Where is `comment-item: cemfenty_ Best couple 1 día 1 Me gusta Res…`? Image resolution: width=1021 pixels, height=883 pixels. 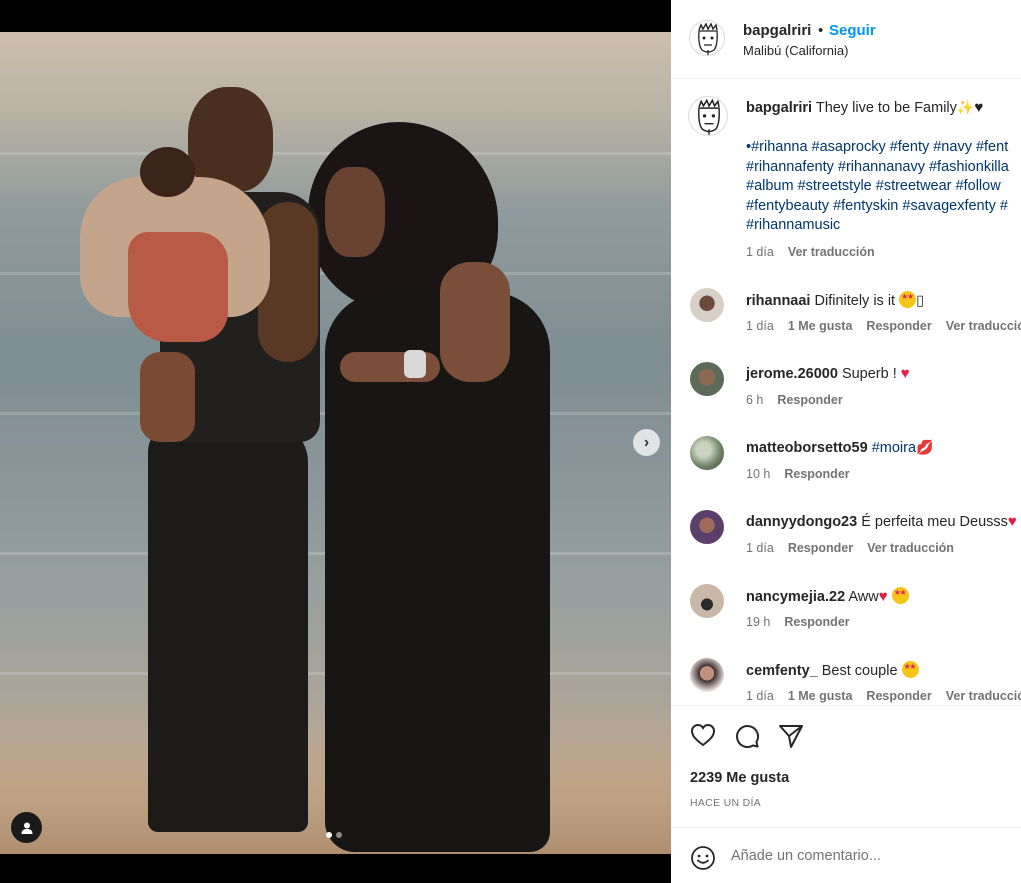 comment-item: cemfenty_ Best couple 1 día 1 Me gusta Res… is located at coordinates (846, 681).